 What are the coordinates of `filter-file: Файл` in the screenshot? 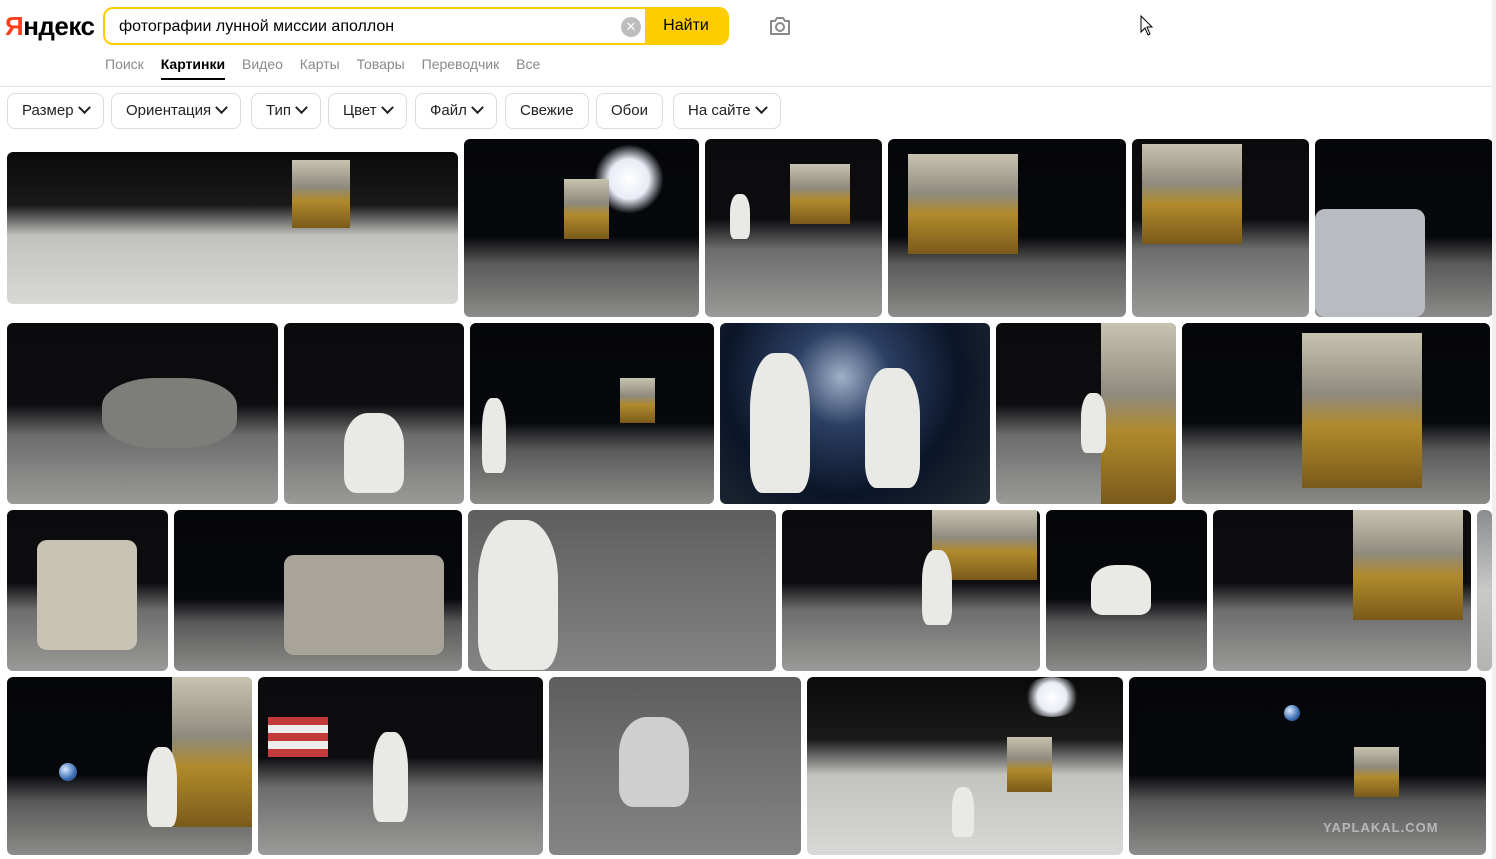 It's located at (456, 111).